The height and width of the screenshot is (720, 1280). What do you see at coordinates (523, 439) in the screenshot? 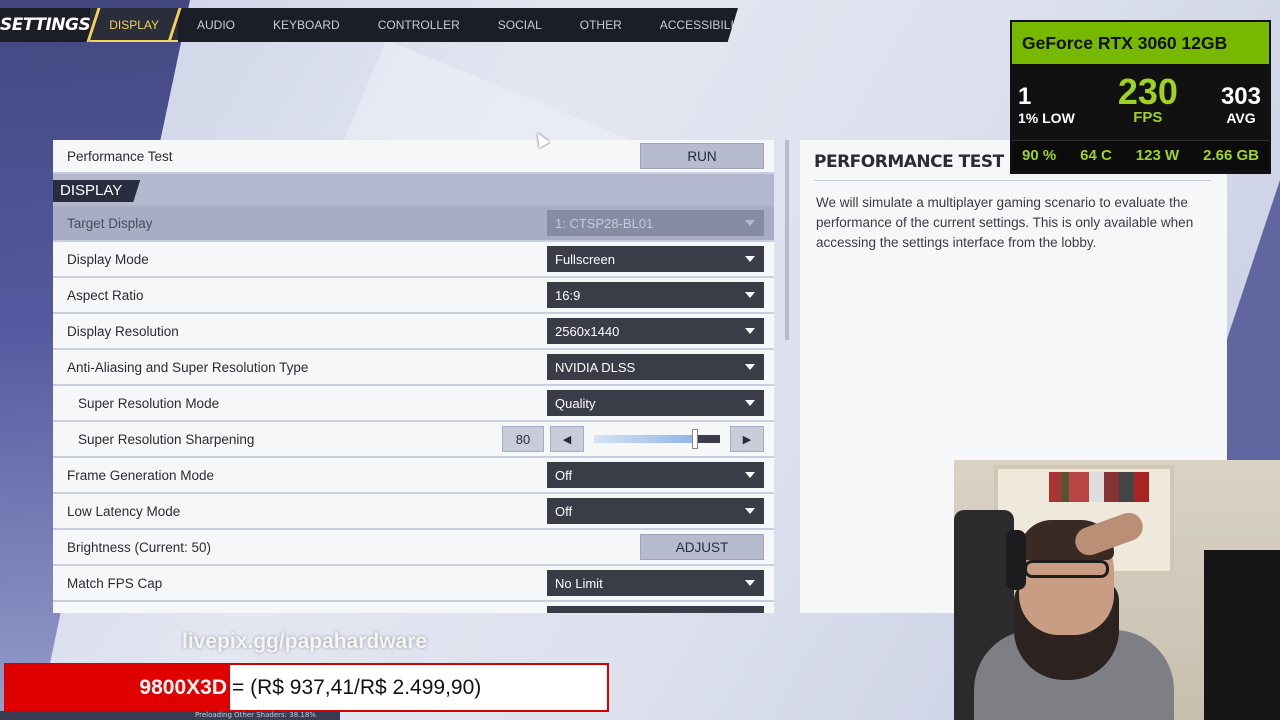
I see `sharpening-value: 80` at bounding box center [523, 439].